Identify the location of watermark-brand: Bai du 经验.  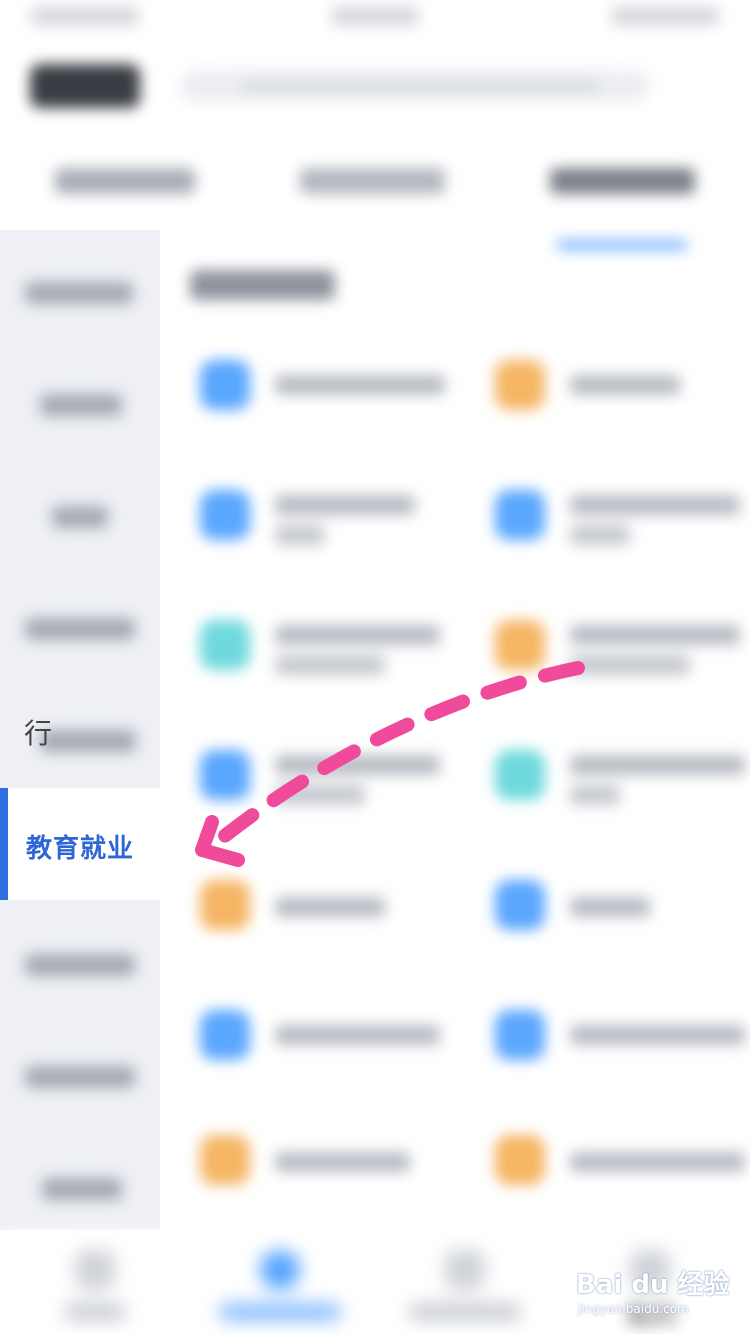
(653, 1285).